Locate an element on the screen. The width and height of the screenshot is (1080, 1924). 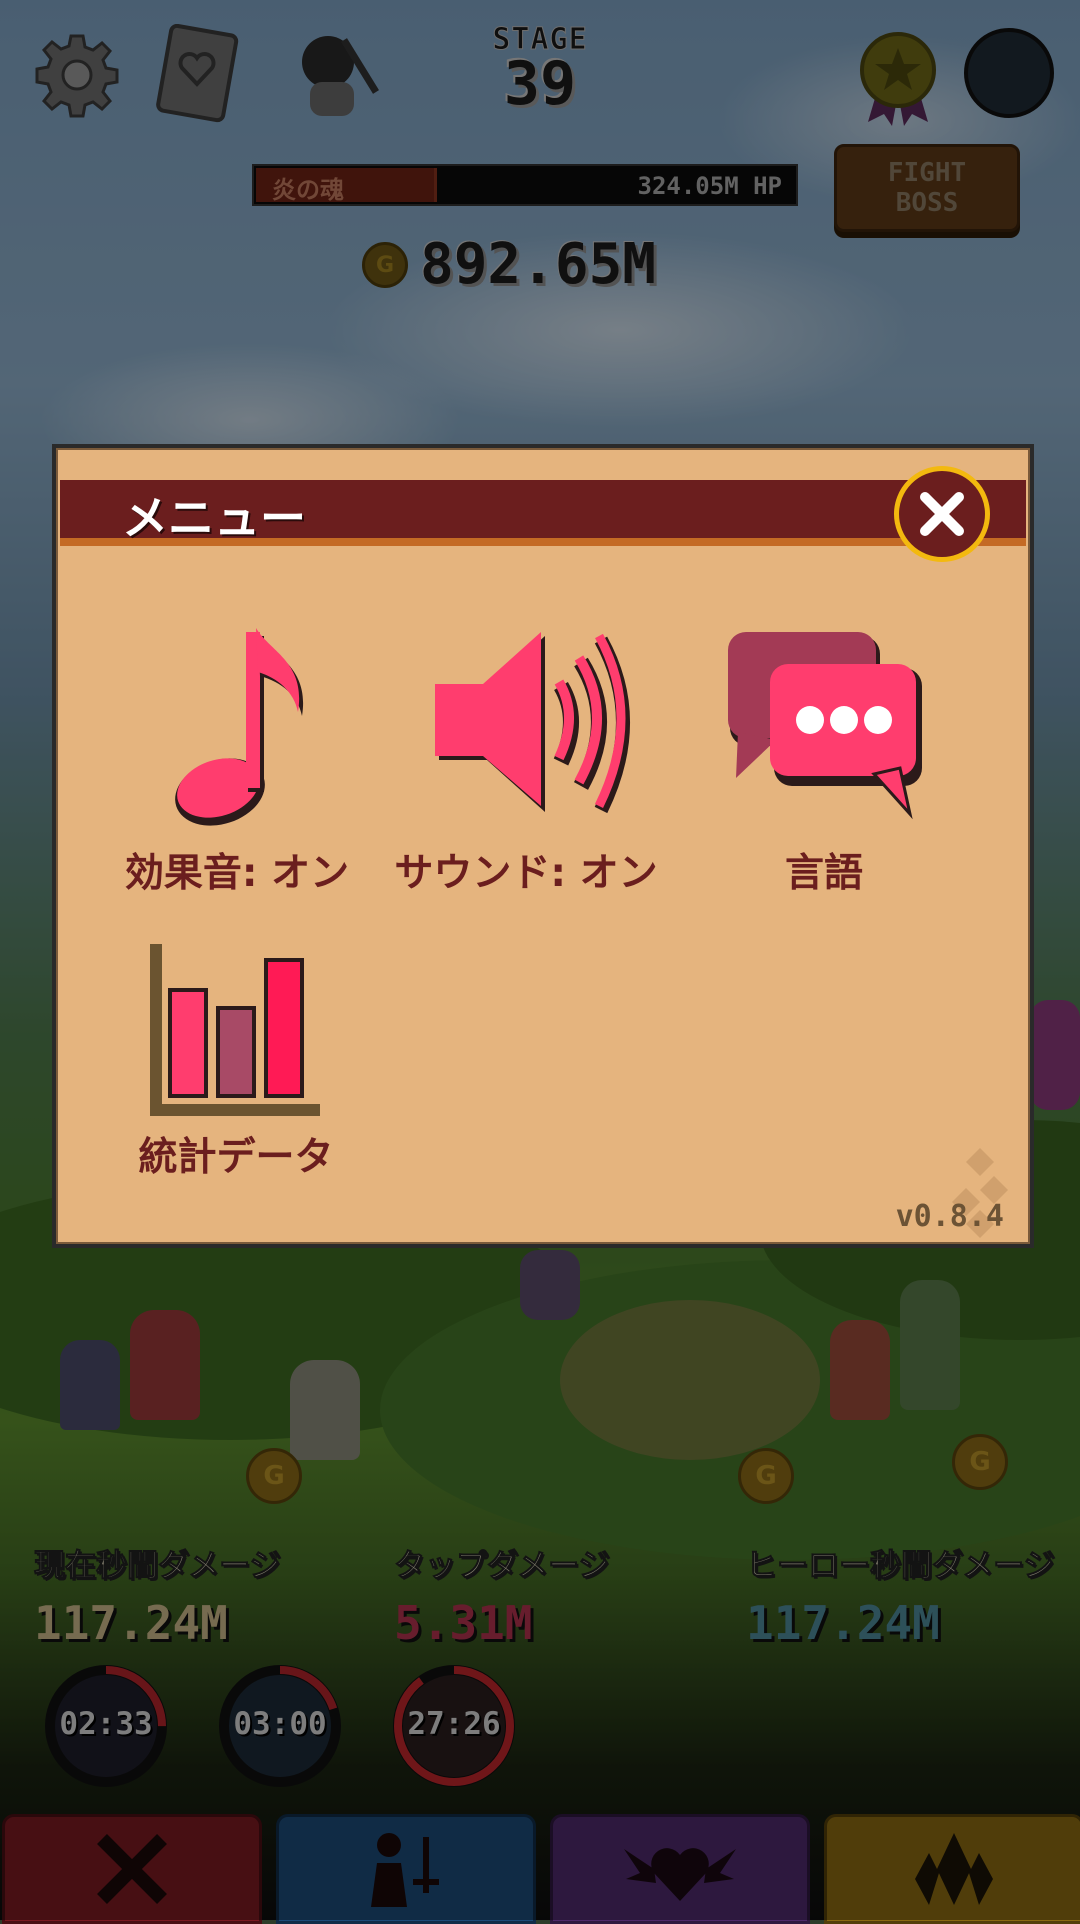
sound-label: サウンド: オン is located at coordinates (526, 873).